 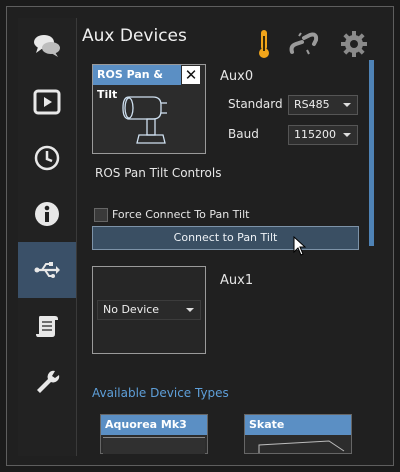 I want to click on link-icon, so click(x=304, y=44).